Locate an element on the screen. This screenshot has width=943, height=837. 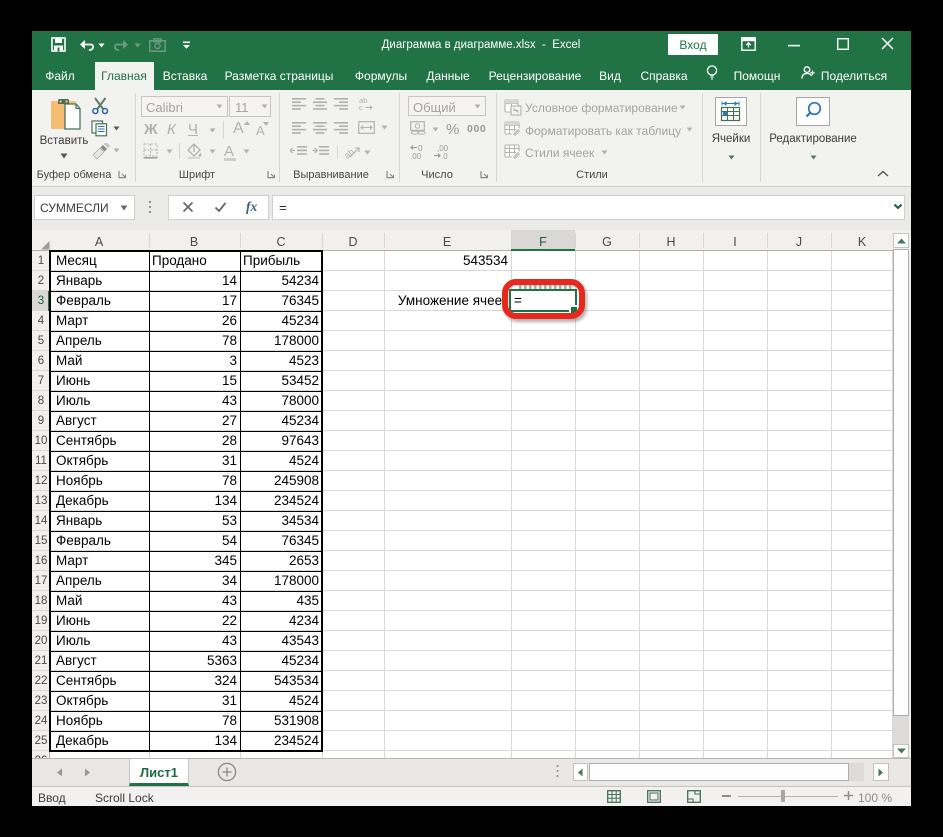
svg-text: c is located at coordinates (361, 107).